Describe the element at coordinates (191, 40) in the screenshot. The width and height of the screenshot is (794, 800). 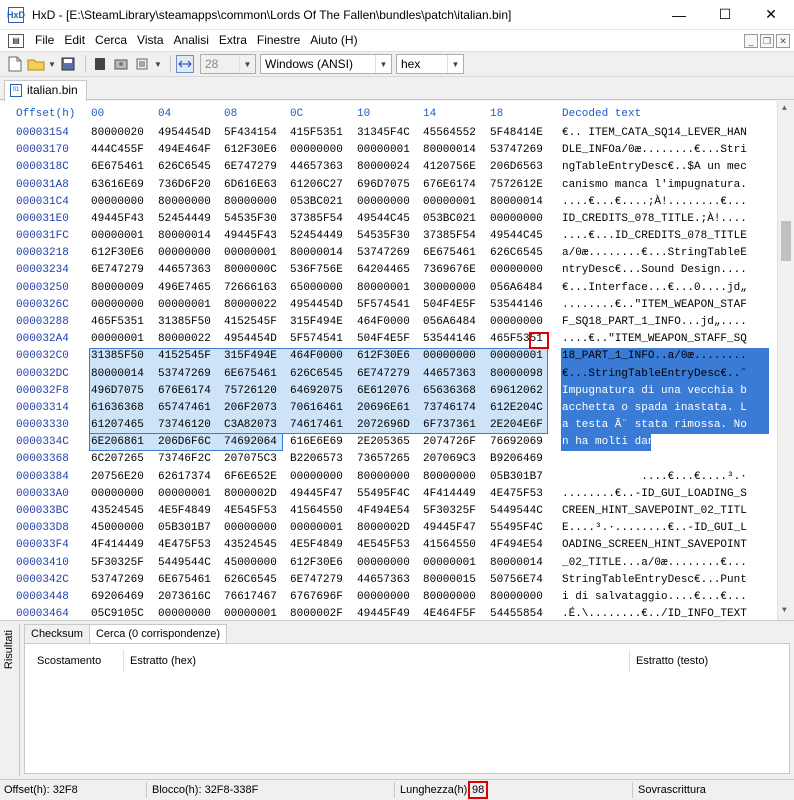
I see `menu-analysis: Analisi` at that location.